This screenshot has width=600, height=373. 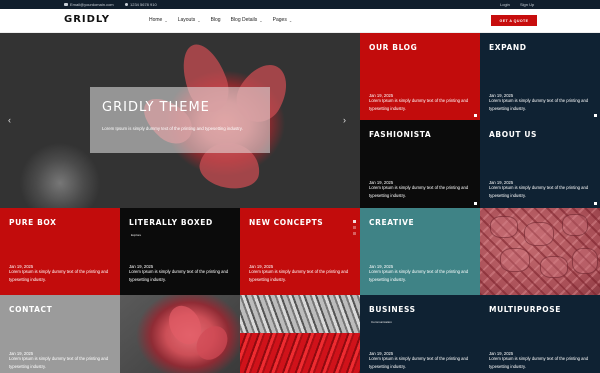 What do you see at coordinates (31, 309) in the screenshot?
I see `tile-title: CONTACT` at bounding box center [31, 309].